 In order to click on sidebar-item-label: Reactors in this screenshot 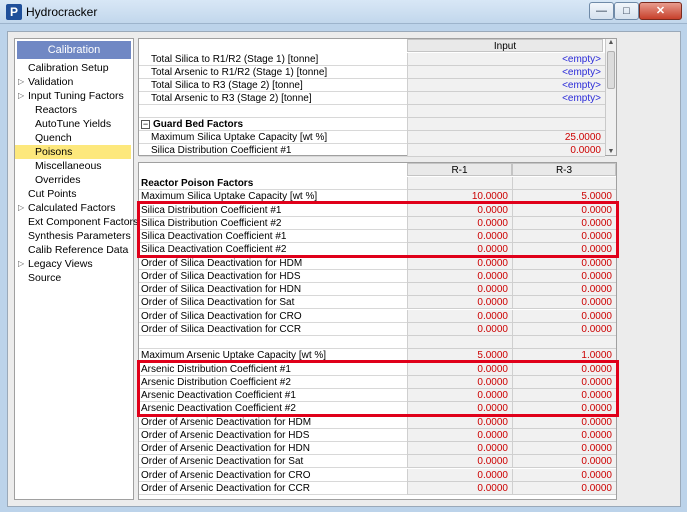, I will do `click(56, 110)`.